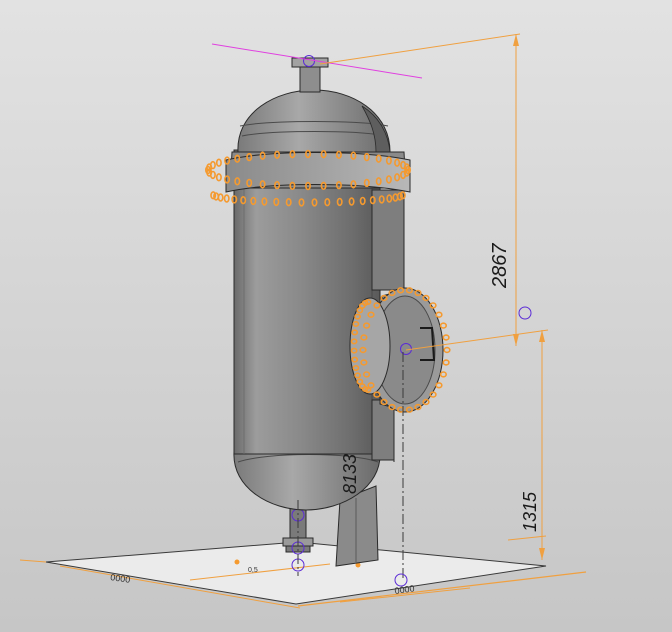 The image size is (672, 632). What do you see at coordinates (530, 511) in the screenshot?
I see `dimension-1315-label: 1315` at bounding box center [530, 511].